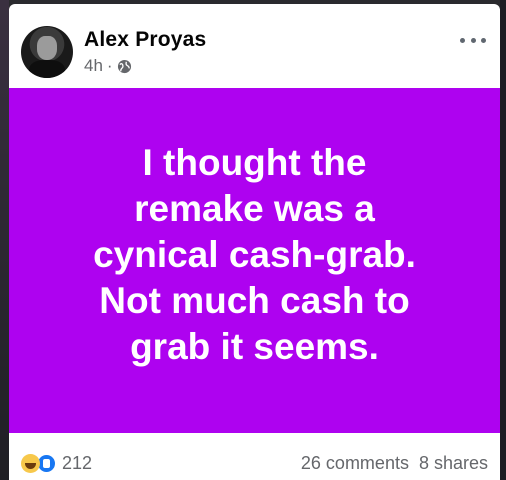 The image size is (506, 480). I want to click on post-text-line: Not much cash to, so click(254, 300).